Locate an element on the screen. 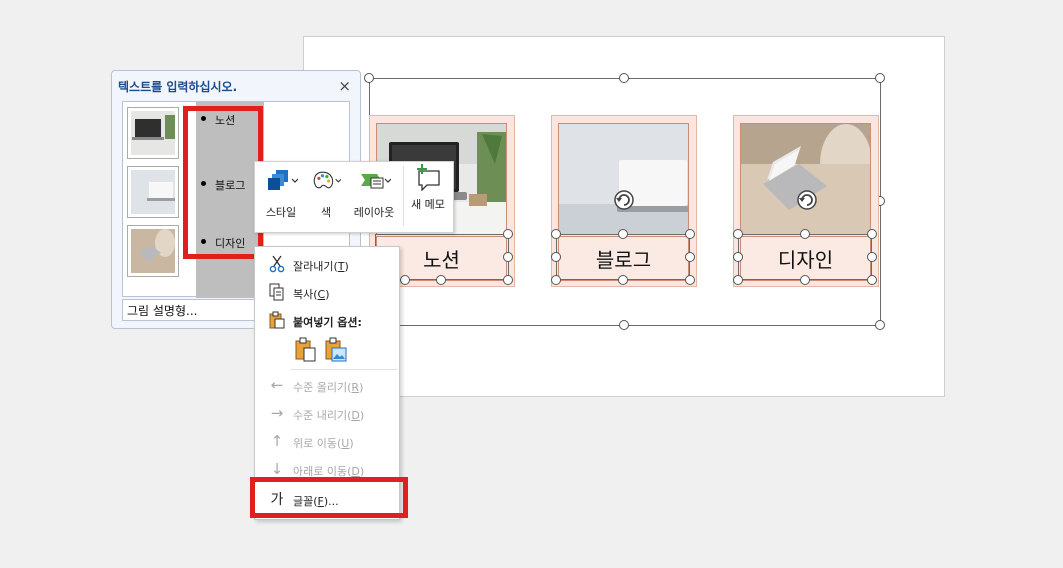 The image size is (1063, 568). palette-icon is located at coordinates (327, 180).